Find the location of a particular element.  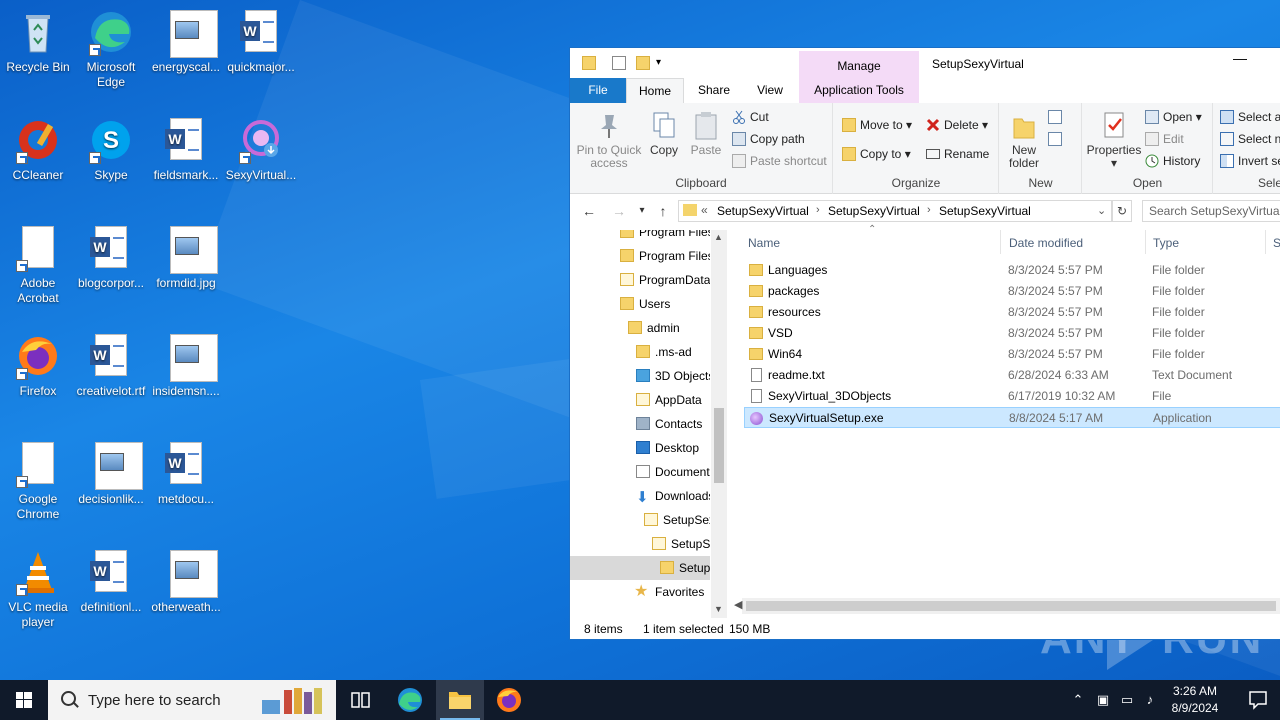

edit-button: Edit is located at coordinates (1164, 139).